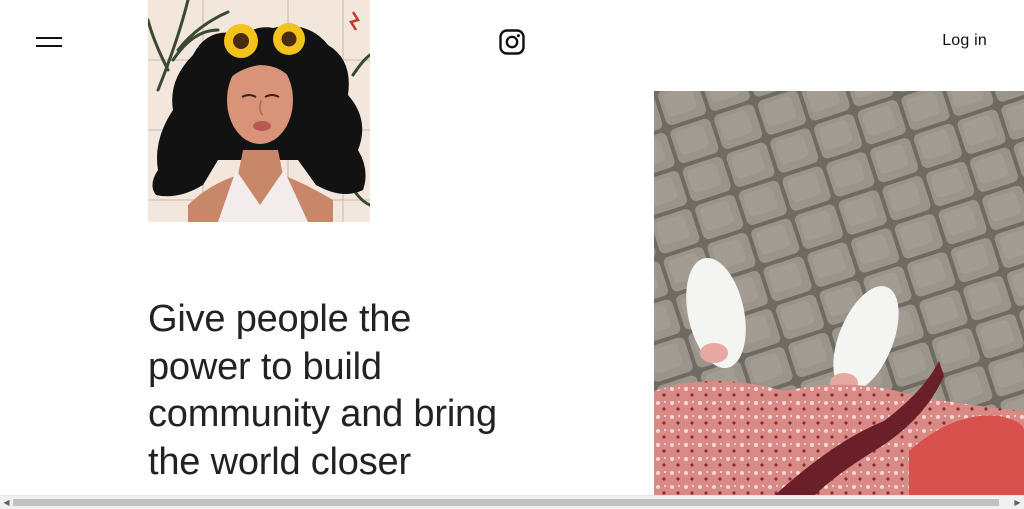 This screenshot has width=1024, height=509. I want to click on hamburger-menu-icon, so click(49, 42).